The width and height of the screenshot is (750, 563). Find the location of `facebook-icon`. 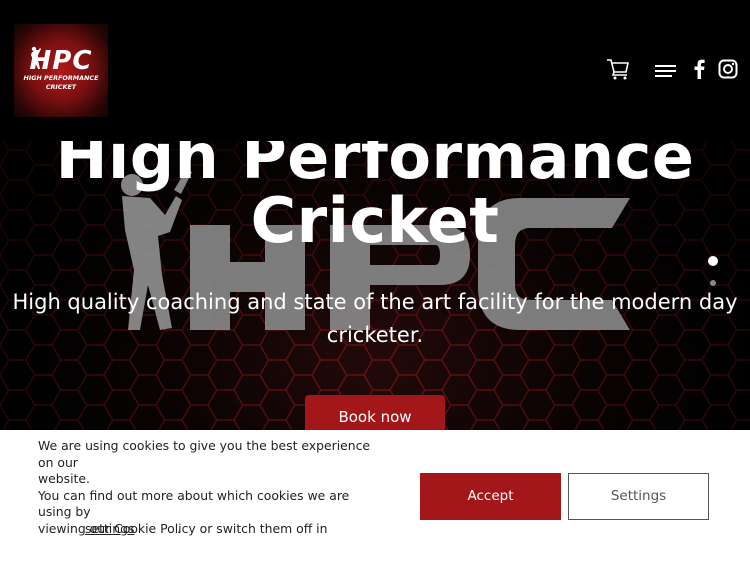

facebook-icon is located at coordinates (699, 69).